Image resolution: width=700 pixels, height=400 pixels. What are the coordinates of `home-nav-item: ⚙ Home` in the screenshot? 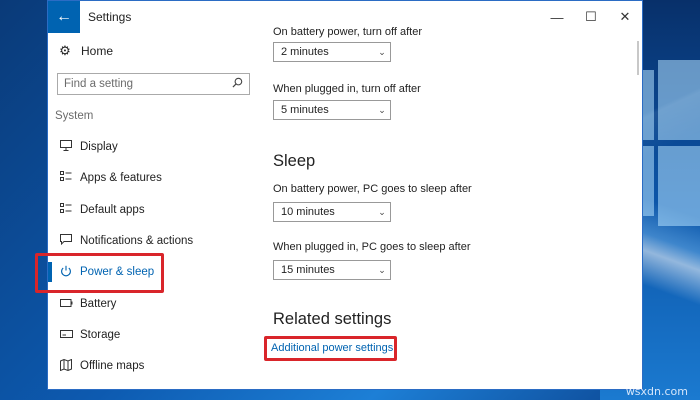 It's located at (84, 51).